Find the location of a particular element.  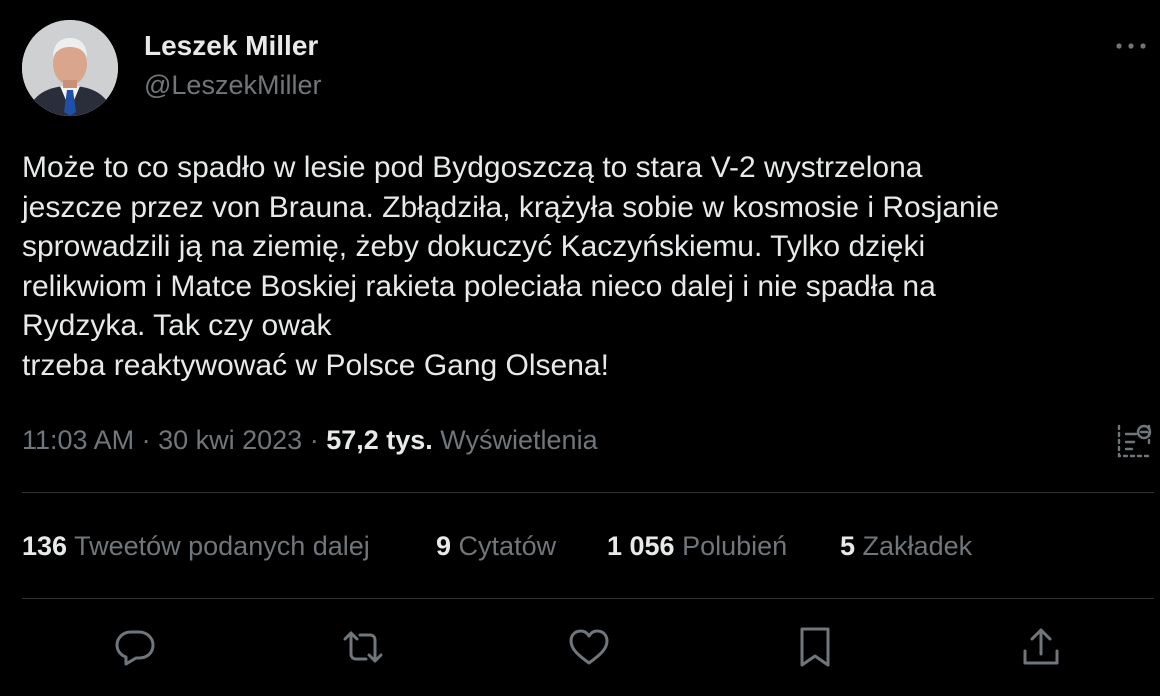

avatar is located at coordinates (70, 68).